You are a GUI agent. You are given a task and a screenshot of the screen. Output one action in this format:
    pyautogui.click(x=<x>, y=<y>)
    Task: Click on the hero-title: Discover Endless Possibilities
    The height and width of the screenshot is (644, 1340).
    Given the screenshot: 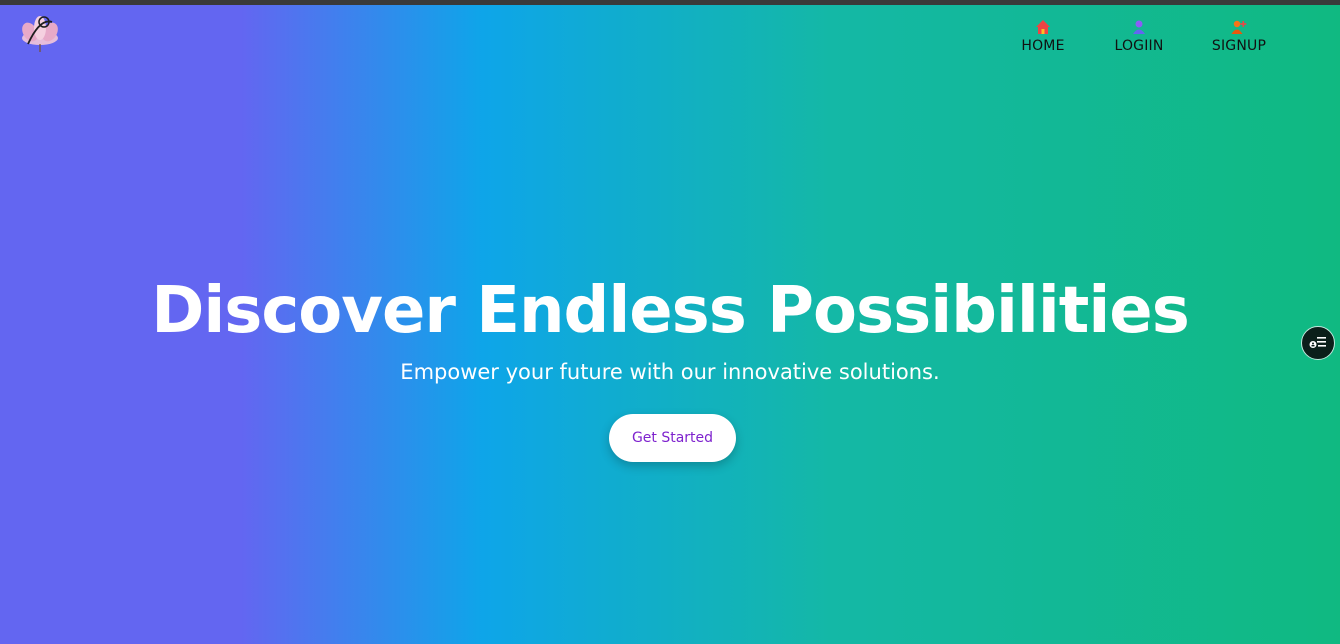 What is the action you would take?
    pyautogui.click(x=670, y=311)
    